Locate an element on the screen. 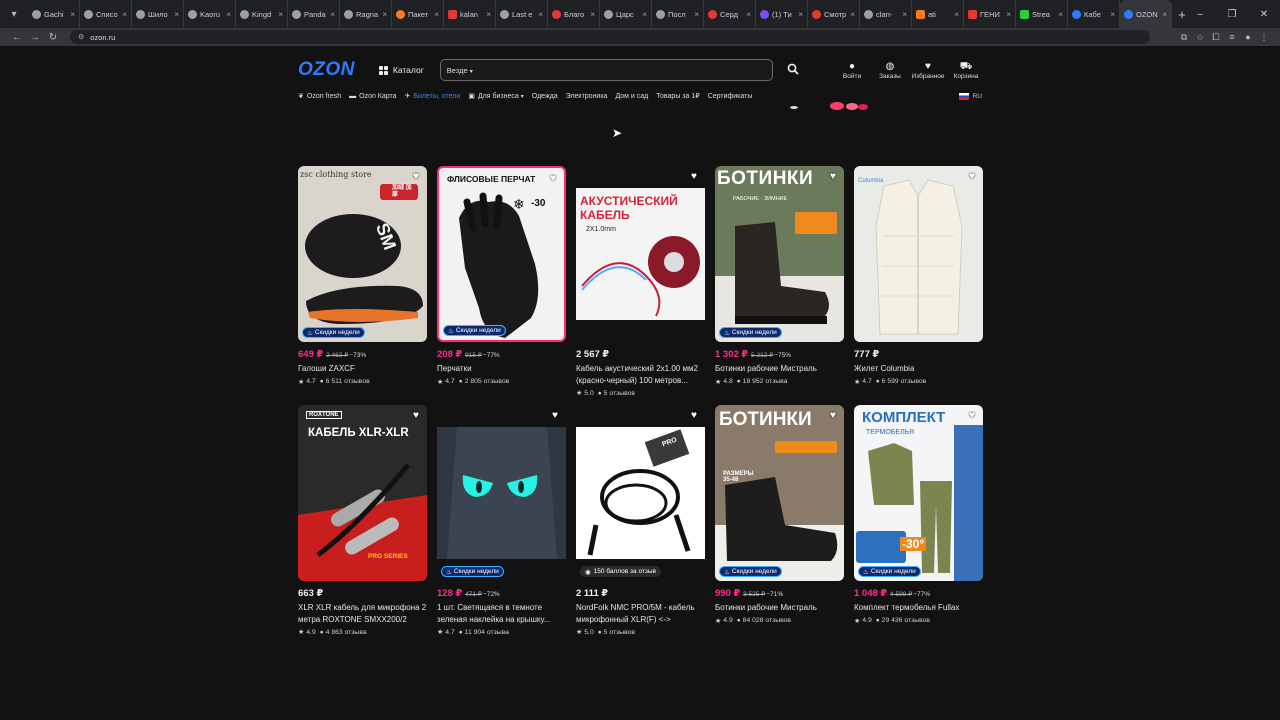  orders-button: ◍ Заказы is located at coordinates (890, 70).